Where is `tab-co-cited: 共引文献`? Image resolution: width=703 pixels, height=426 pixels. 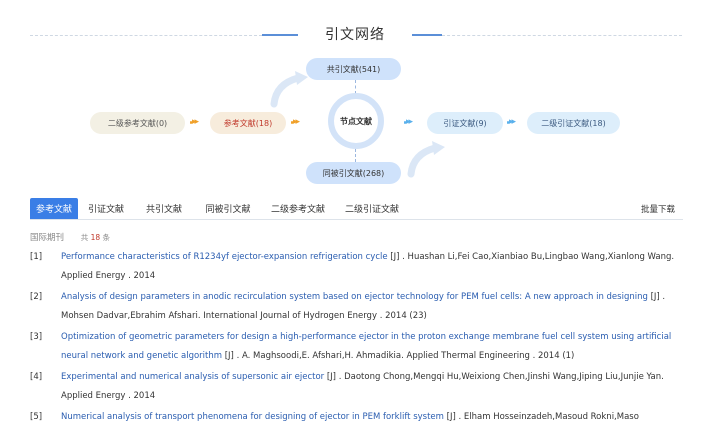 tab-co-cited: 共引文献 is located at coordinates (164, 208).